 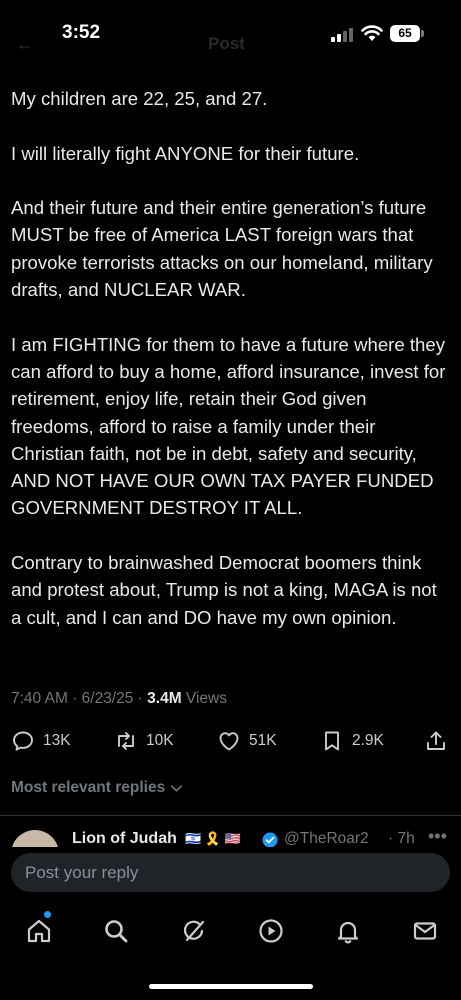 I want to click on tab-video, so click(x=271, y=931).